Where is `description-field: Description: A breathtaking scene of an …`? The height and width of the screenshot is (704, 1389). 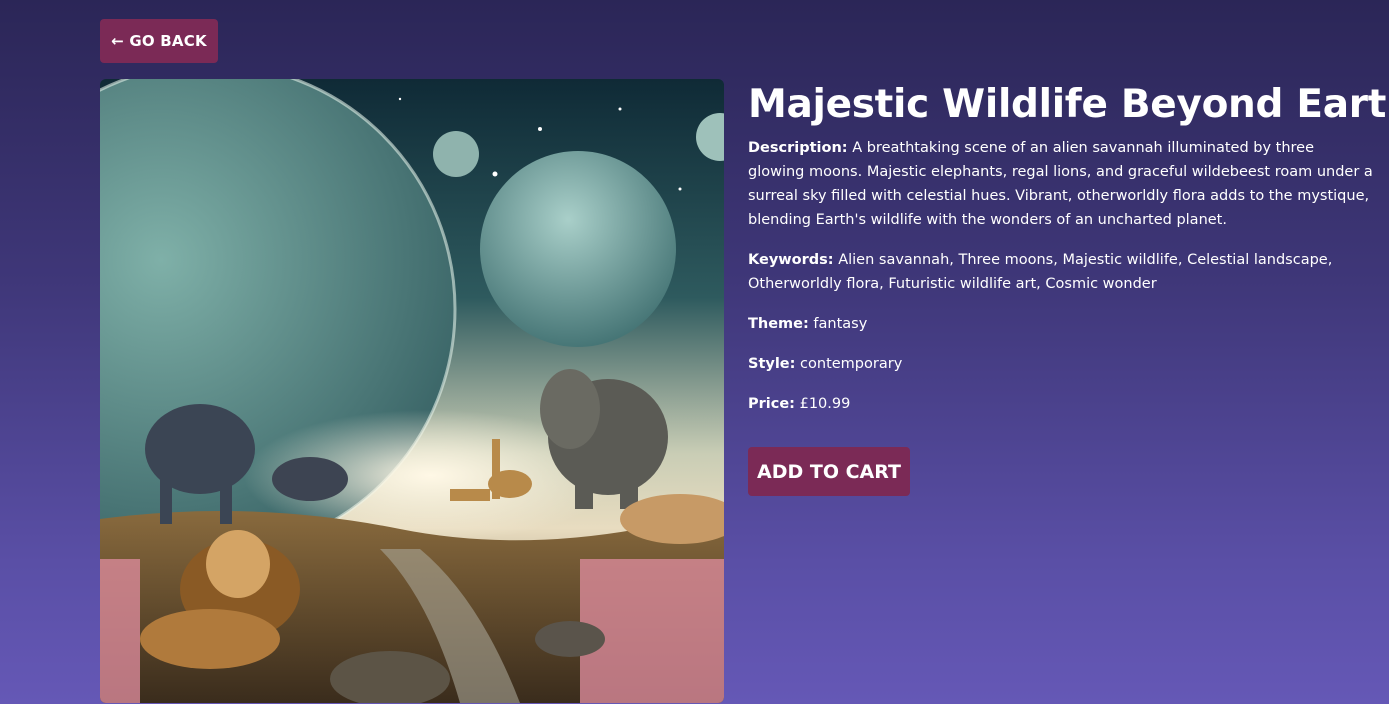 description-field: Description: A breathtaking scene of an … is located at coordinates (1060, 184).